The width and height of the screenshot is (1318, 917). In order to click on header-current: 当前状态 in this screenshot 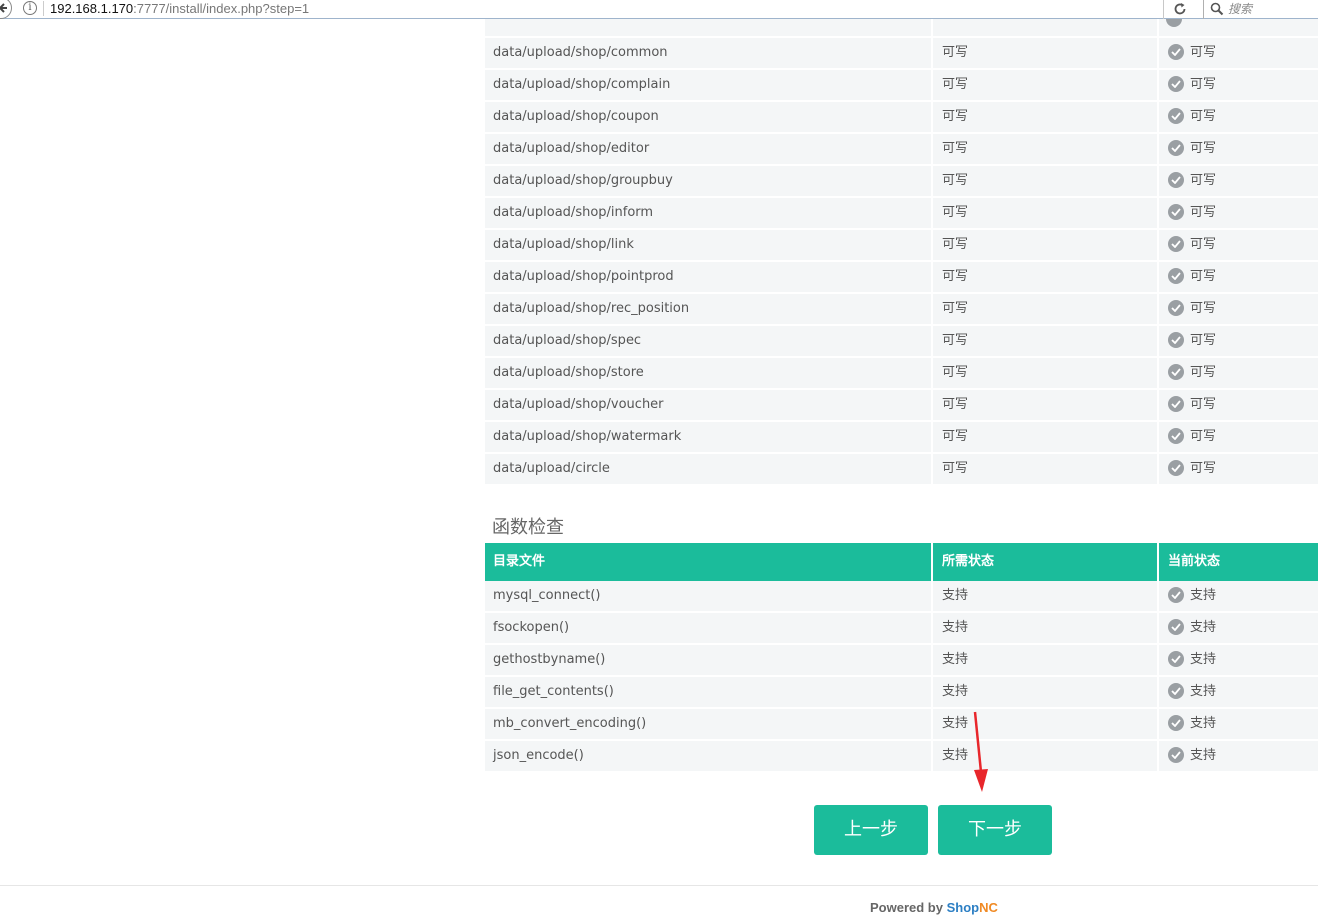, I will do `click(1237, 562)`.